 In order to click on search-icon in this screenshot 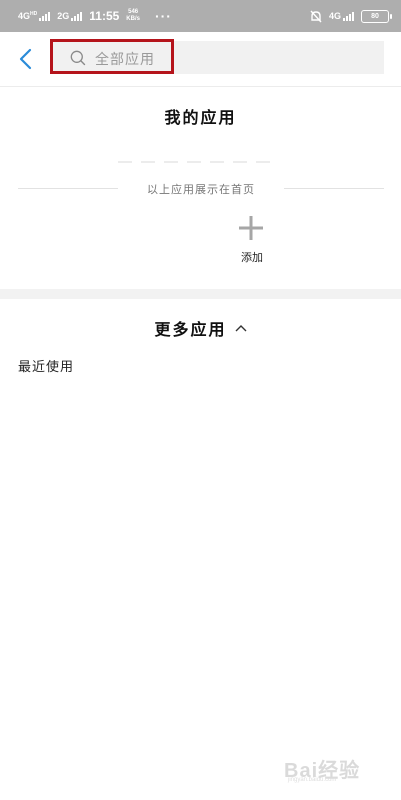, I will do `click(78, 58)`.